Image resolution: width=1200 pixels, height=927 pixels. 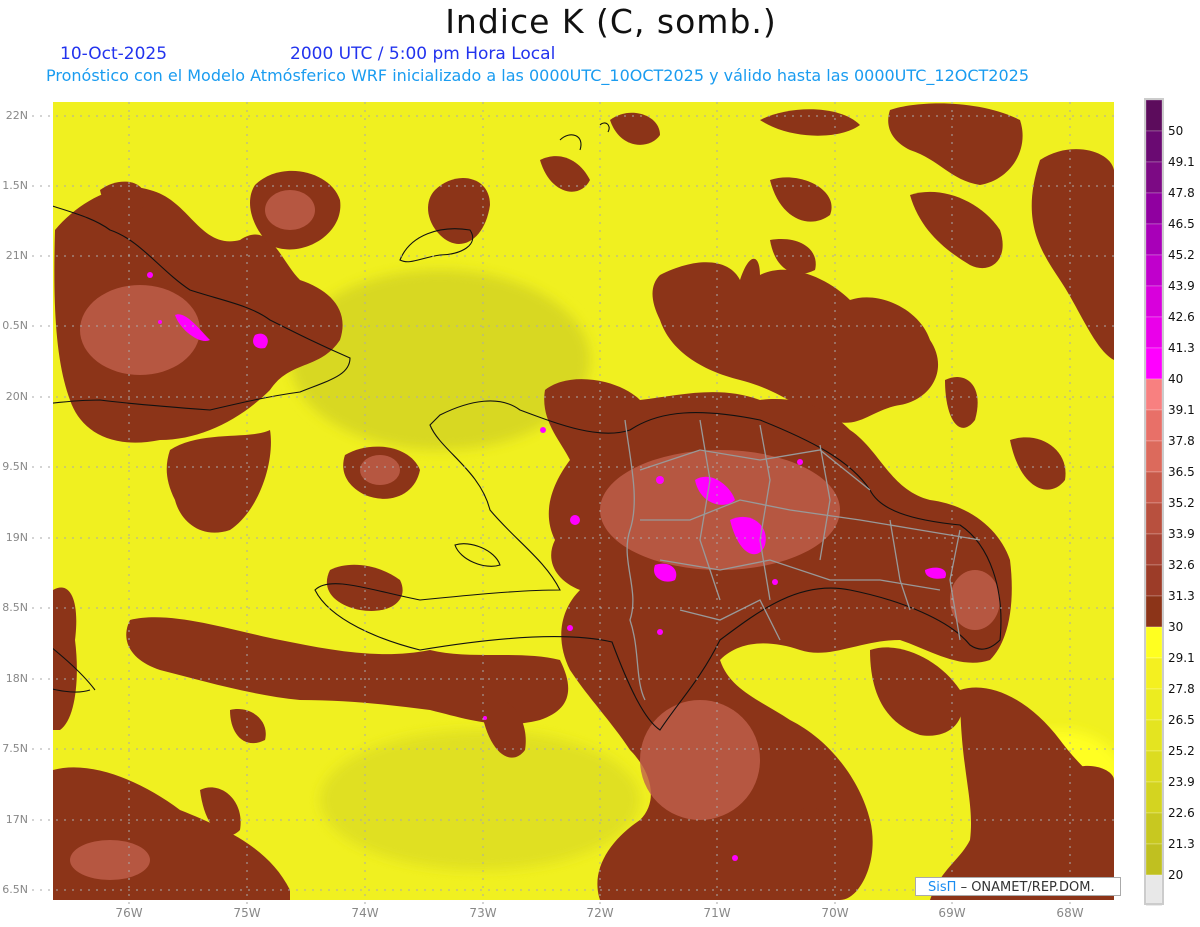 I want to click on lon-label: 75W, so click(x=247, y=913).